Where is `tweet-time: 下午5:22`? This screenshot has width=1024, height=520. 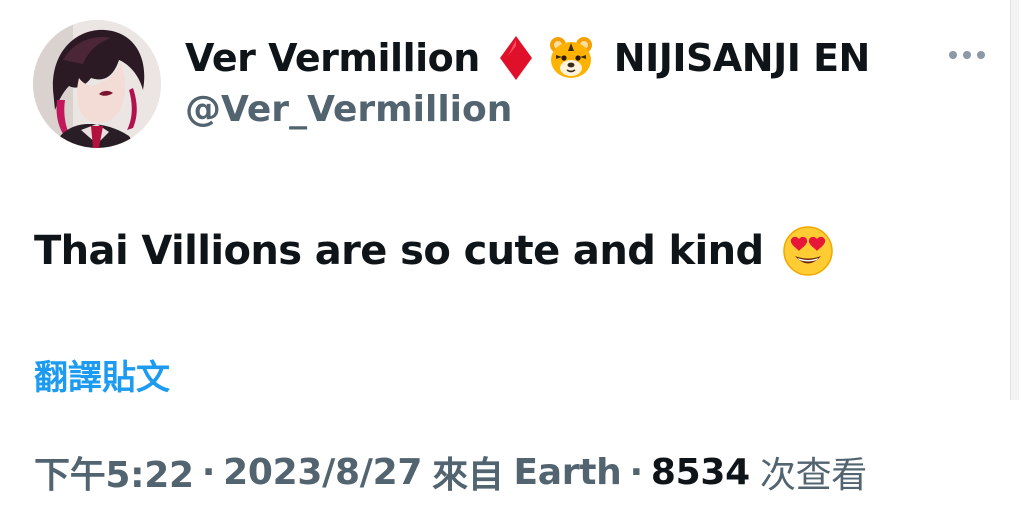 tweet-time: 下午5:22 is located at coordinates (114, 472).